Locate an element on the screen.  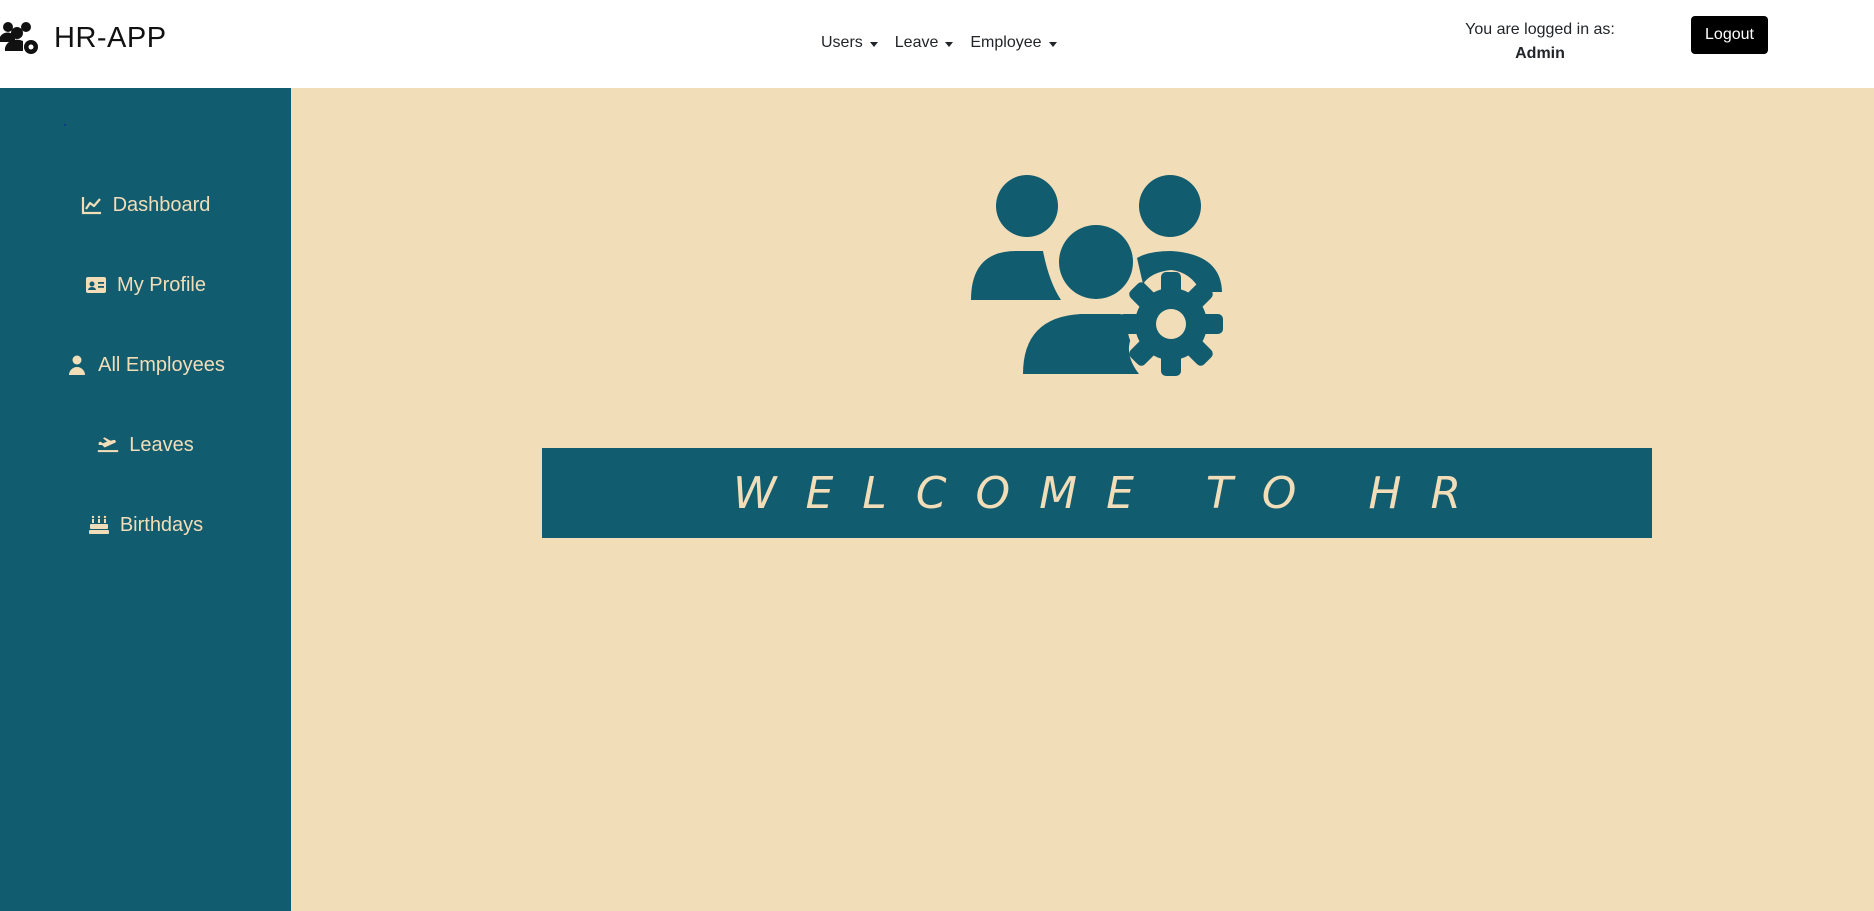
cake-icon is located at coordinates (104, 525).